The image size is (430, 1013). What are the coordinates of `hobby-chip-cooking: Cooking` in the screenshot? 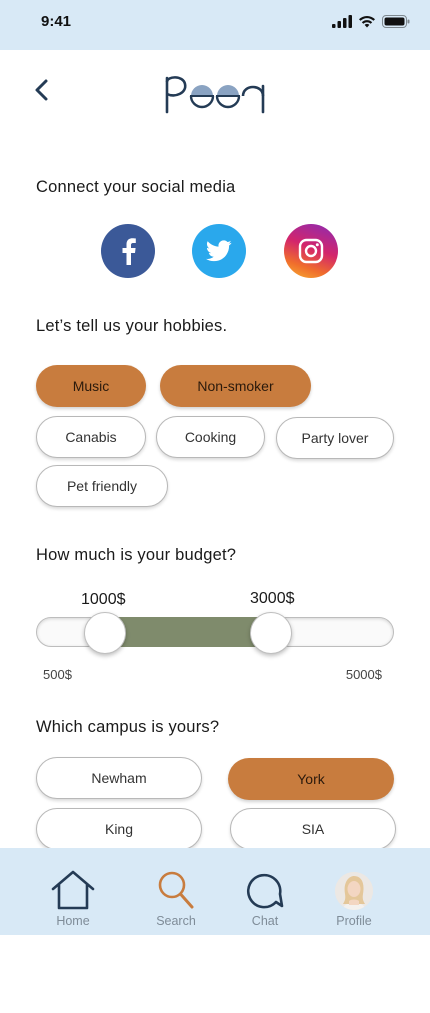 It's located at (210, 437).